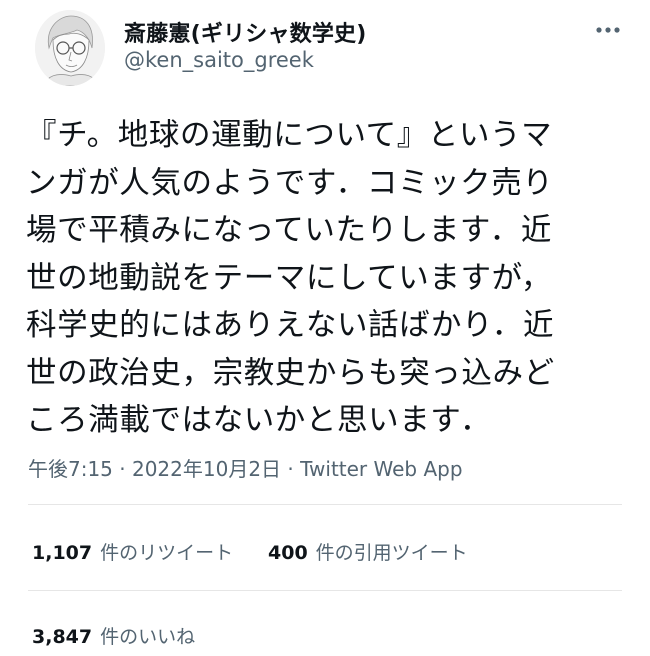  I want to click on likes-stat: 3,847 件のいいね, so click(113, 635).